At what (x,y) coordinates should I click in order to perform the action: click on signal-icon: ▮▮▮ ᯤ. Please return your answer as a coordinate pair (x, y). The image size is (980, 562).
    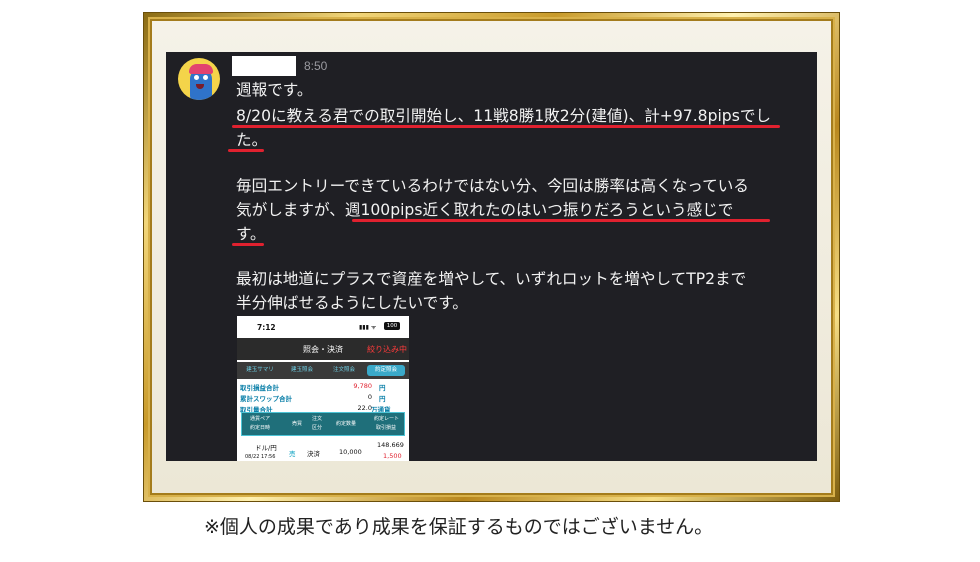
    Looking at the image, I should click on (368, 327).